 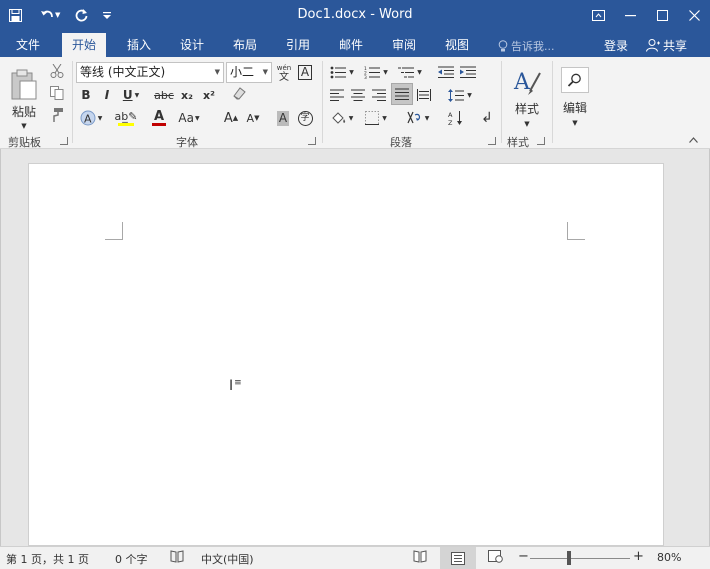 I want to click on font-size-combo: 小二 ▼, so click(x=249, y=72).